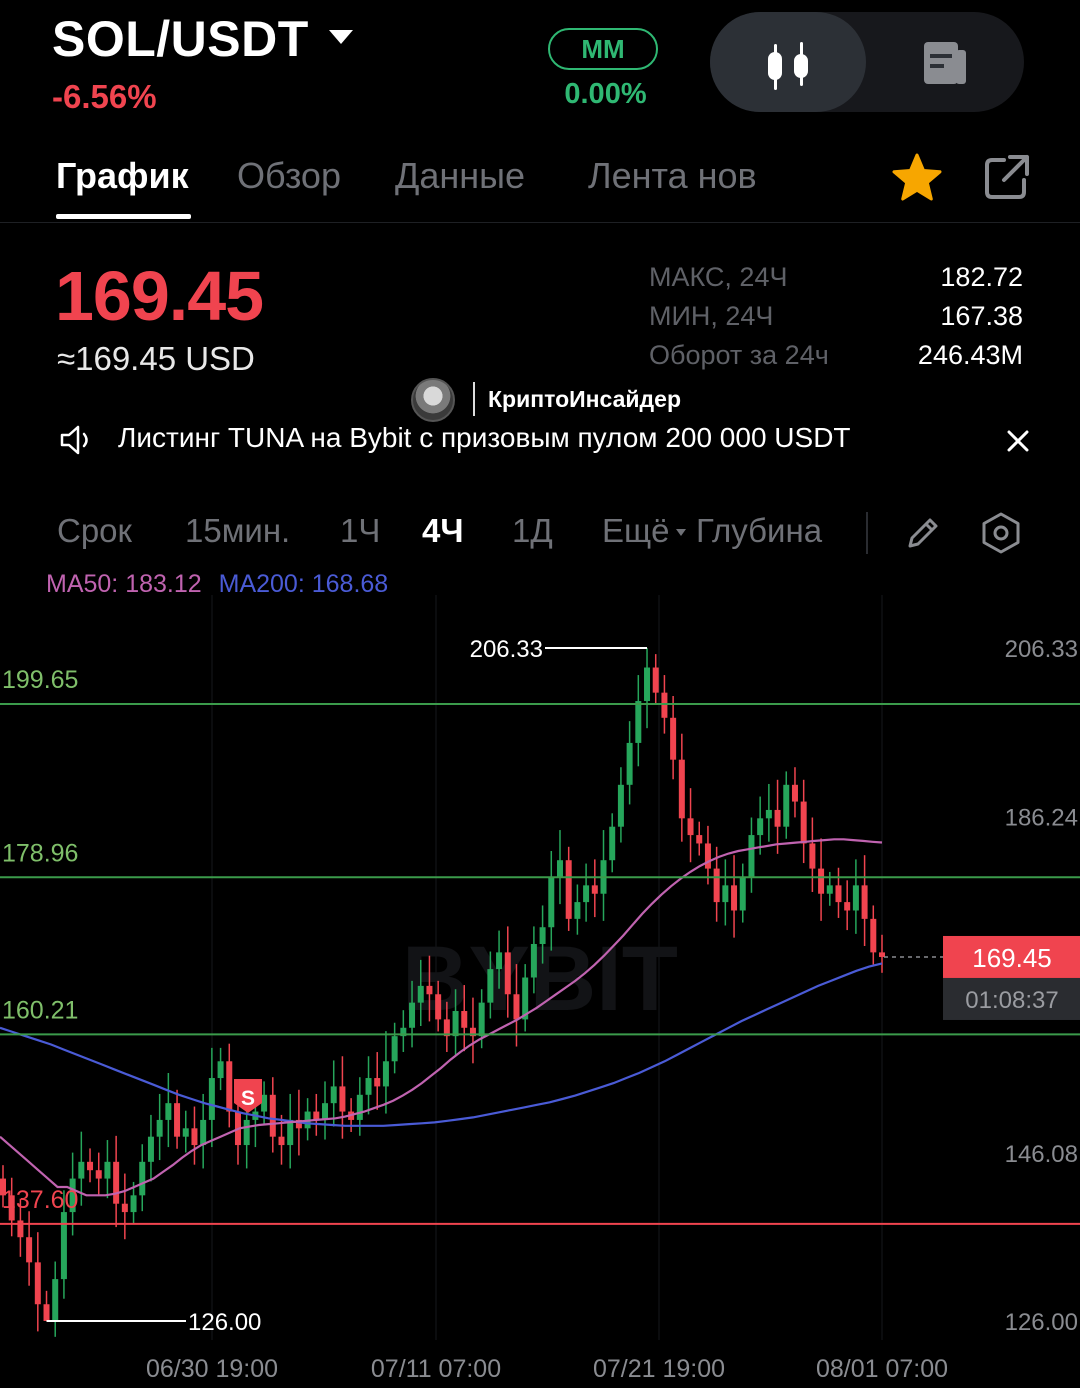  I want to click on countdown-label: 01:08:37, so click(1011, 1000).